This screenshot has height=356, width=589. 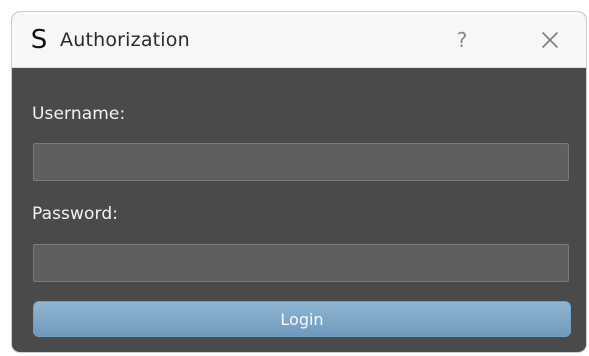 What do you see at coordinates (39, 39) in the screenshot?
I see `app-icon: S` at bounding box center [39, 39].